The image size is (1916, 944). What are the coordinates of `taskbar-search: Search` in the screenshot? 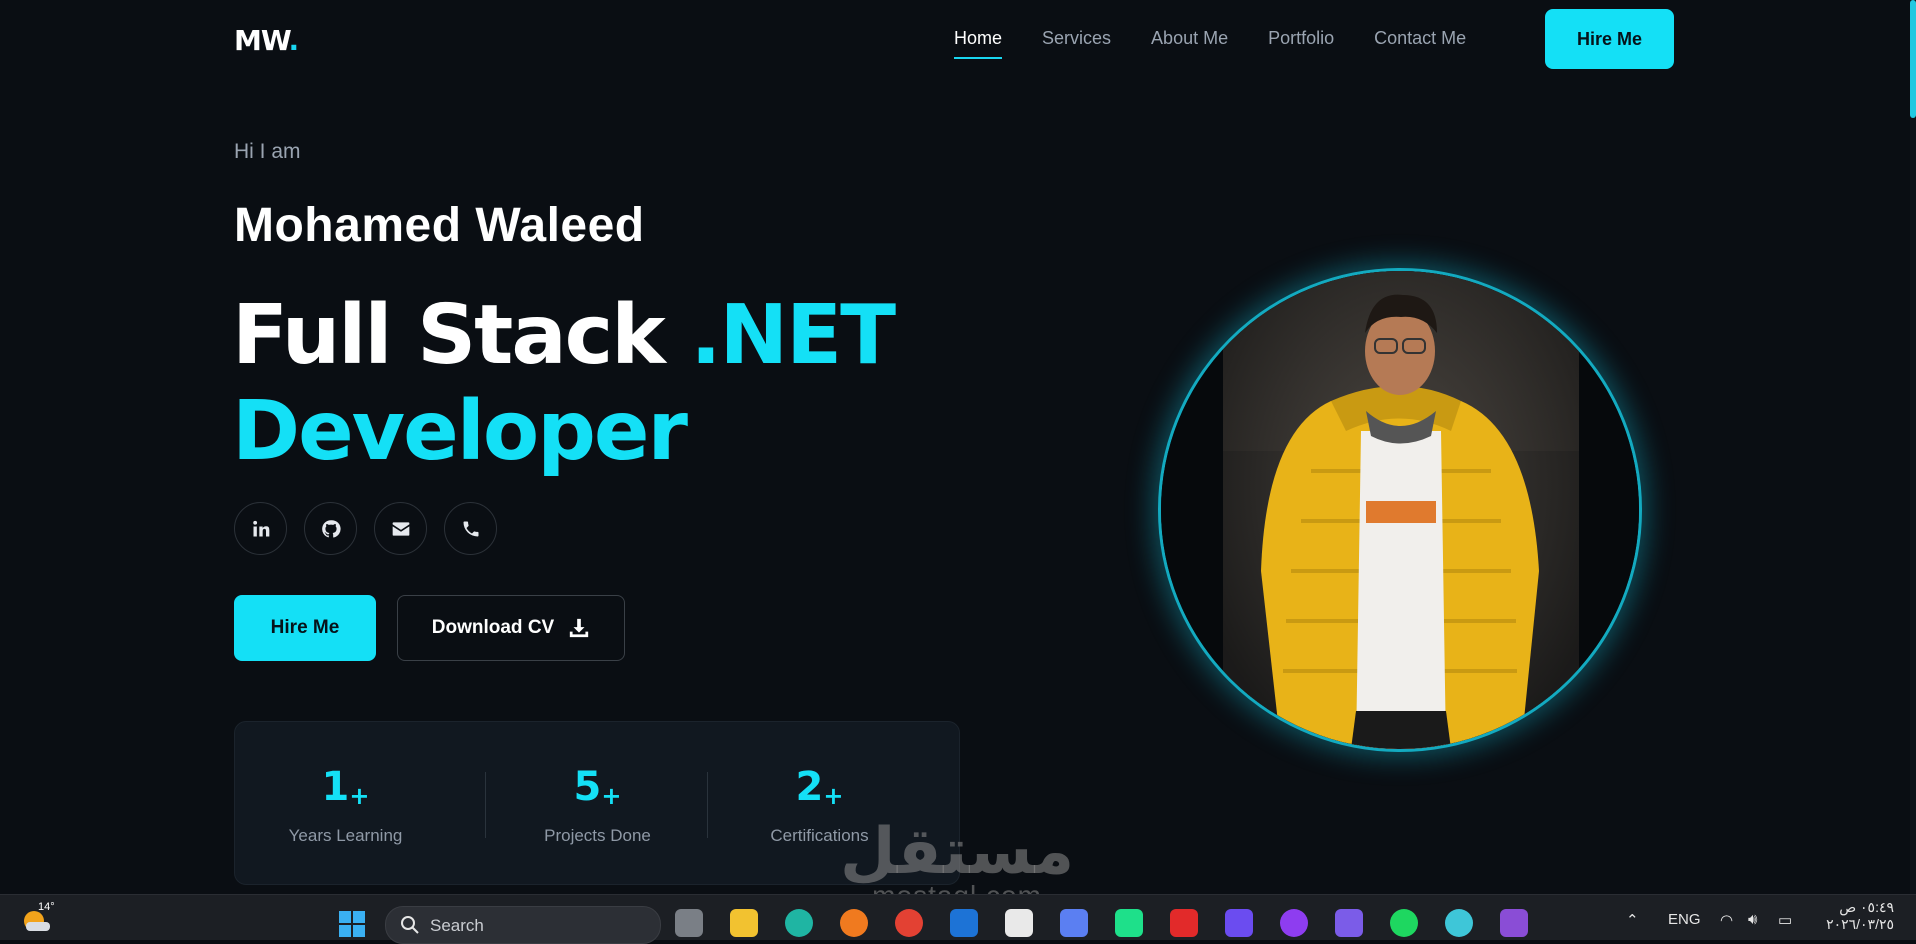 It's located at (523, 925).